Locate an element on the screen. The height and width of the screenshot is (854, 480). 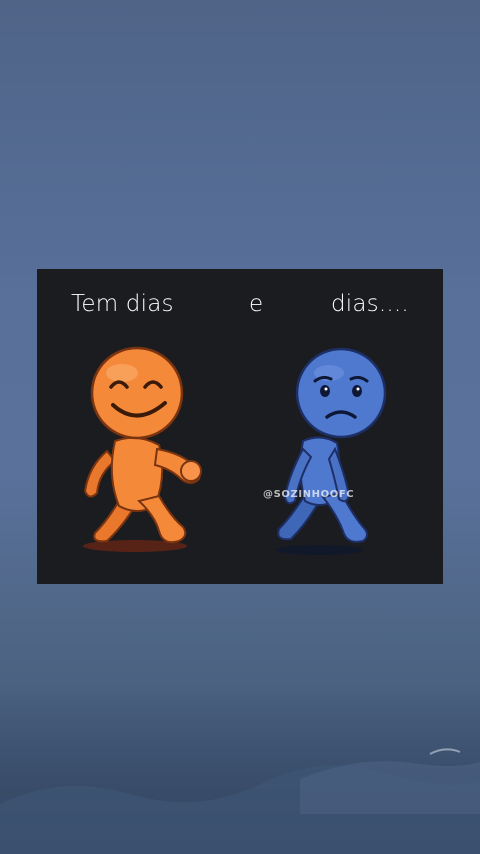
caption-middle: e is located at coordinates (256, 304).